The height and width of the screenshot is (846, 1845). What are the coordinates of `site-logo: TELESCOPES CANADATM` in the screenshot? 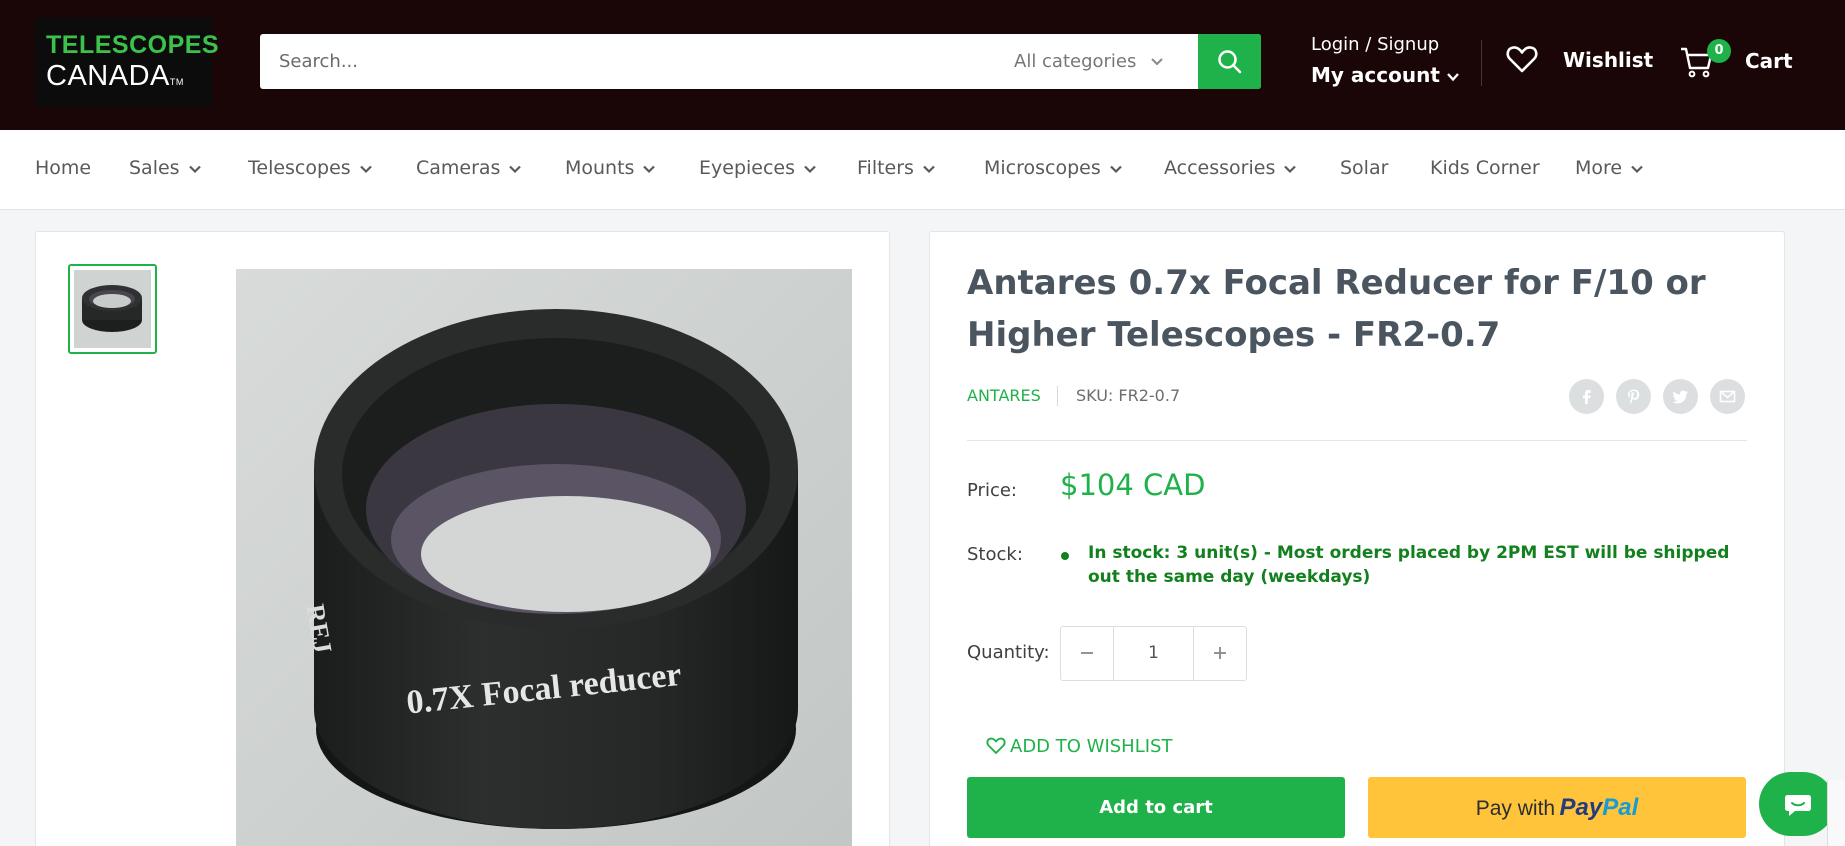 It's located at (127, 62).